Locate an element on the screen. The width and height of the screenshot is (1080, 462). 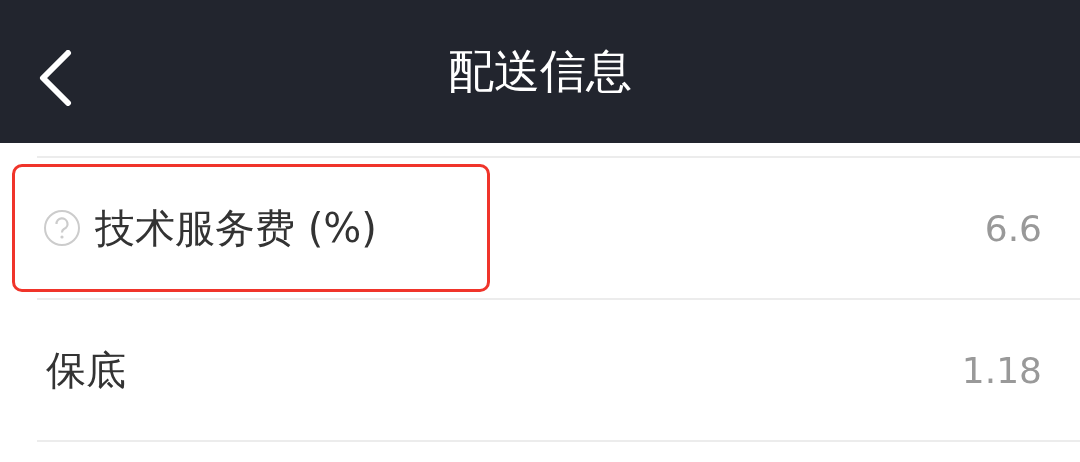
row-value: 1.18 is located at coordinates (1001, 370).